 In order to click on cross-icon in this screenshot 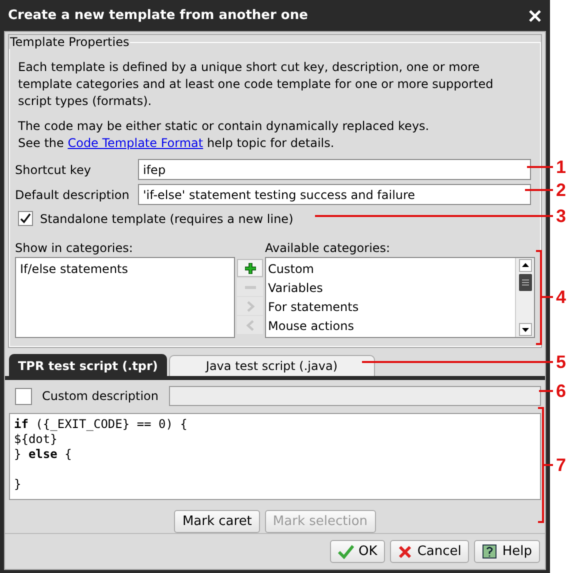, I will do `click(405, 551)`.